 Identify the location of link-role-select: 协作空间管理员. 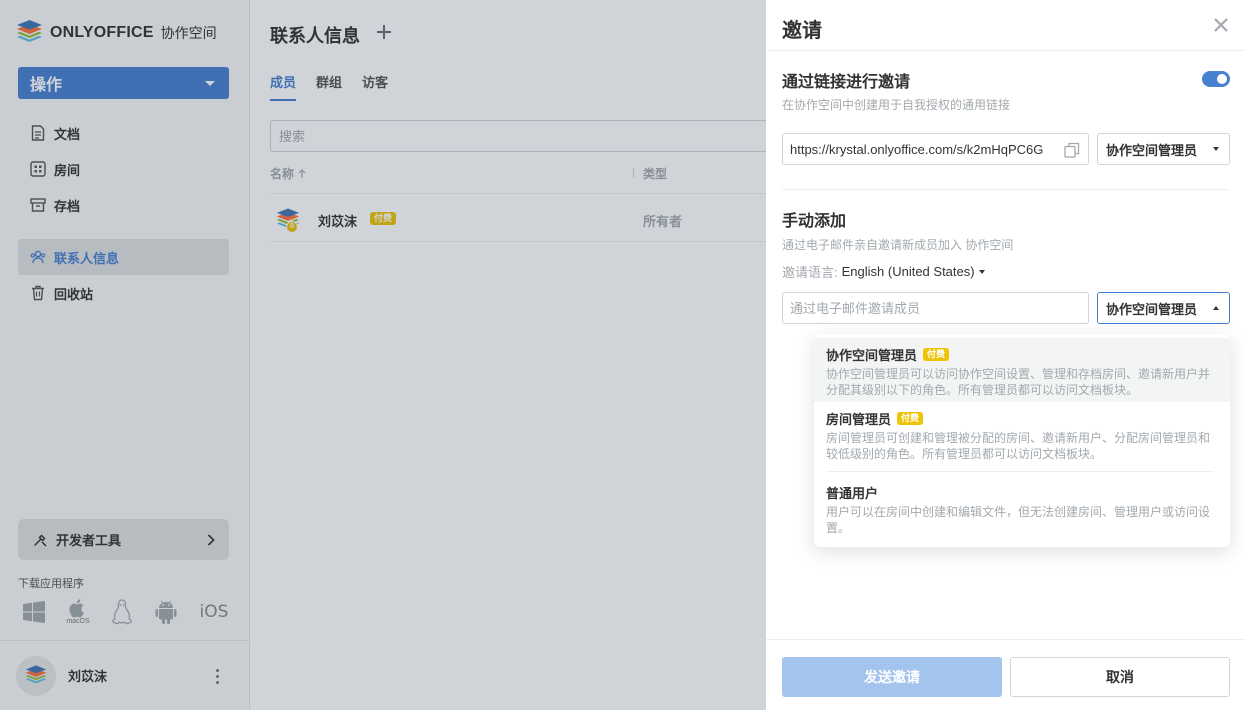
(1163, 149).